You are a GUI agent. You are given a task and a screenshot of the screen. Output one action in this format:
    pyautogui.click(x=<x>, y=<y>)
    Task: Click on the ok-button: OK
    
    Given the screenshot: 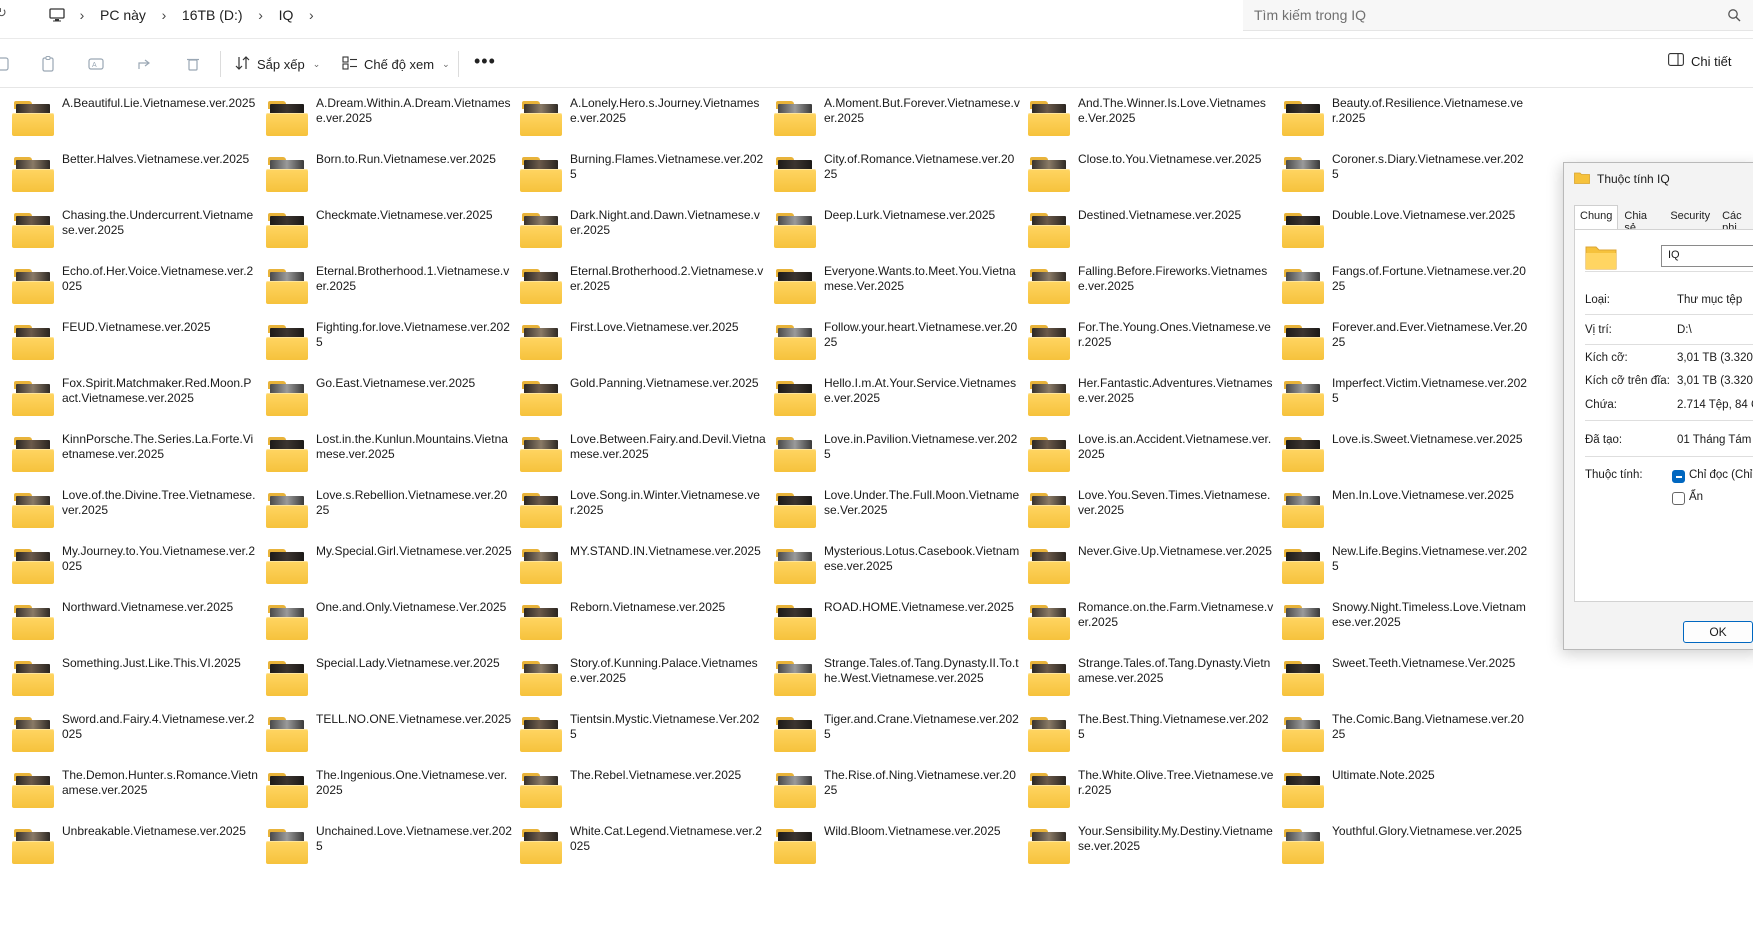 What is the action you would take?
    pyautogui.click(x=1718, y=632)
    